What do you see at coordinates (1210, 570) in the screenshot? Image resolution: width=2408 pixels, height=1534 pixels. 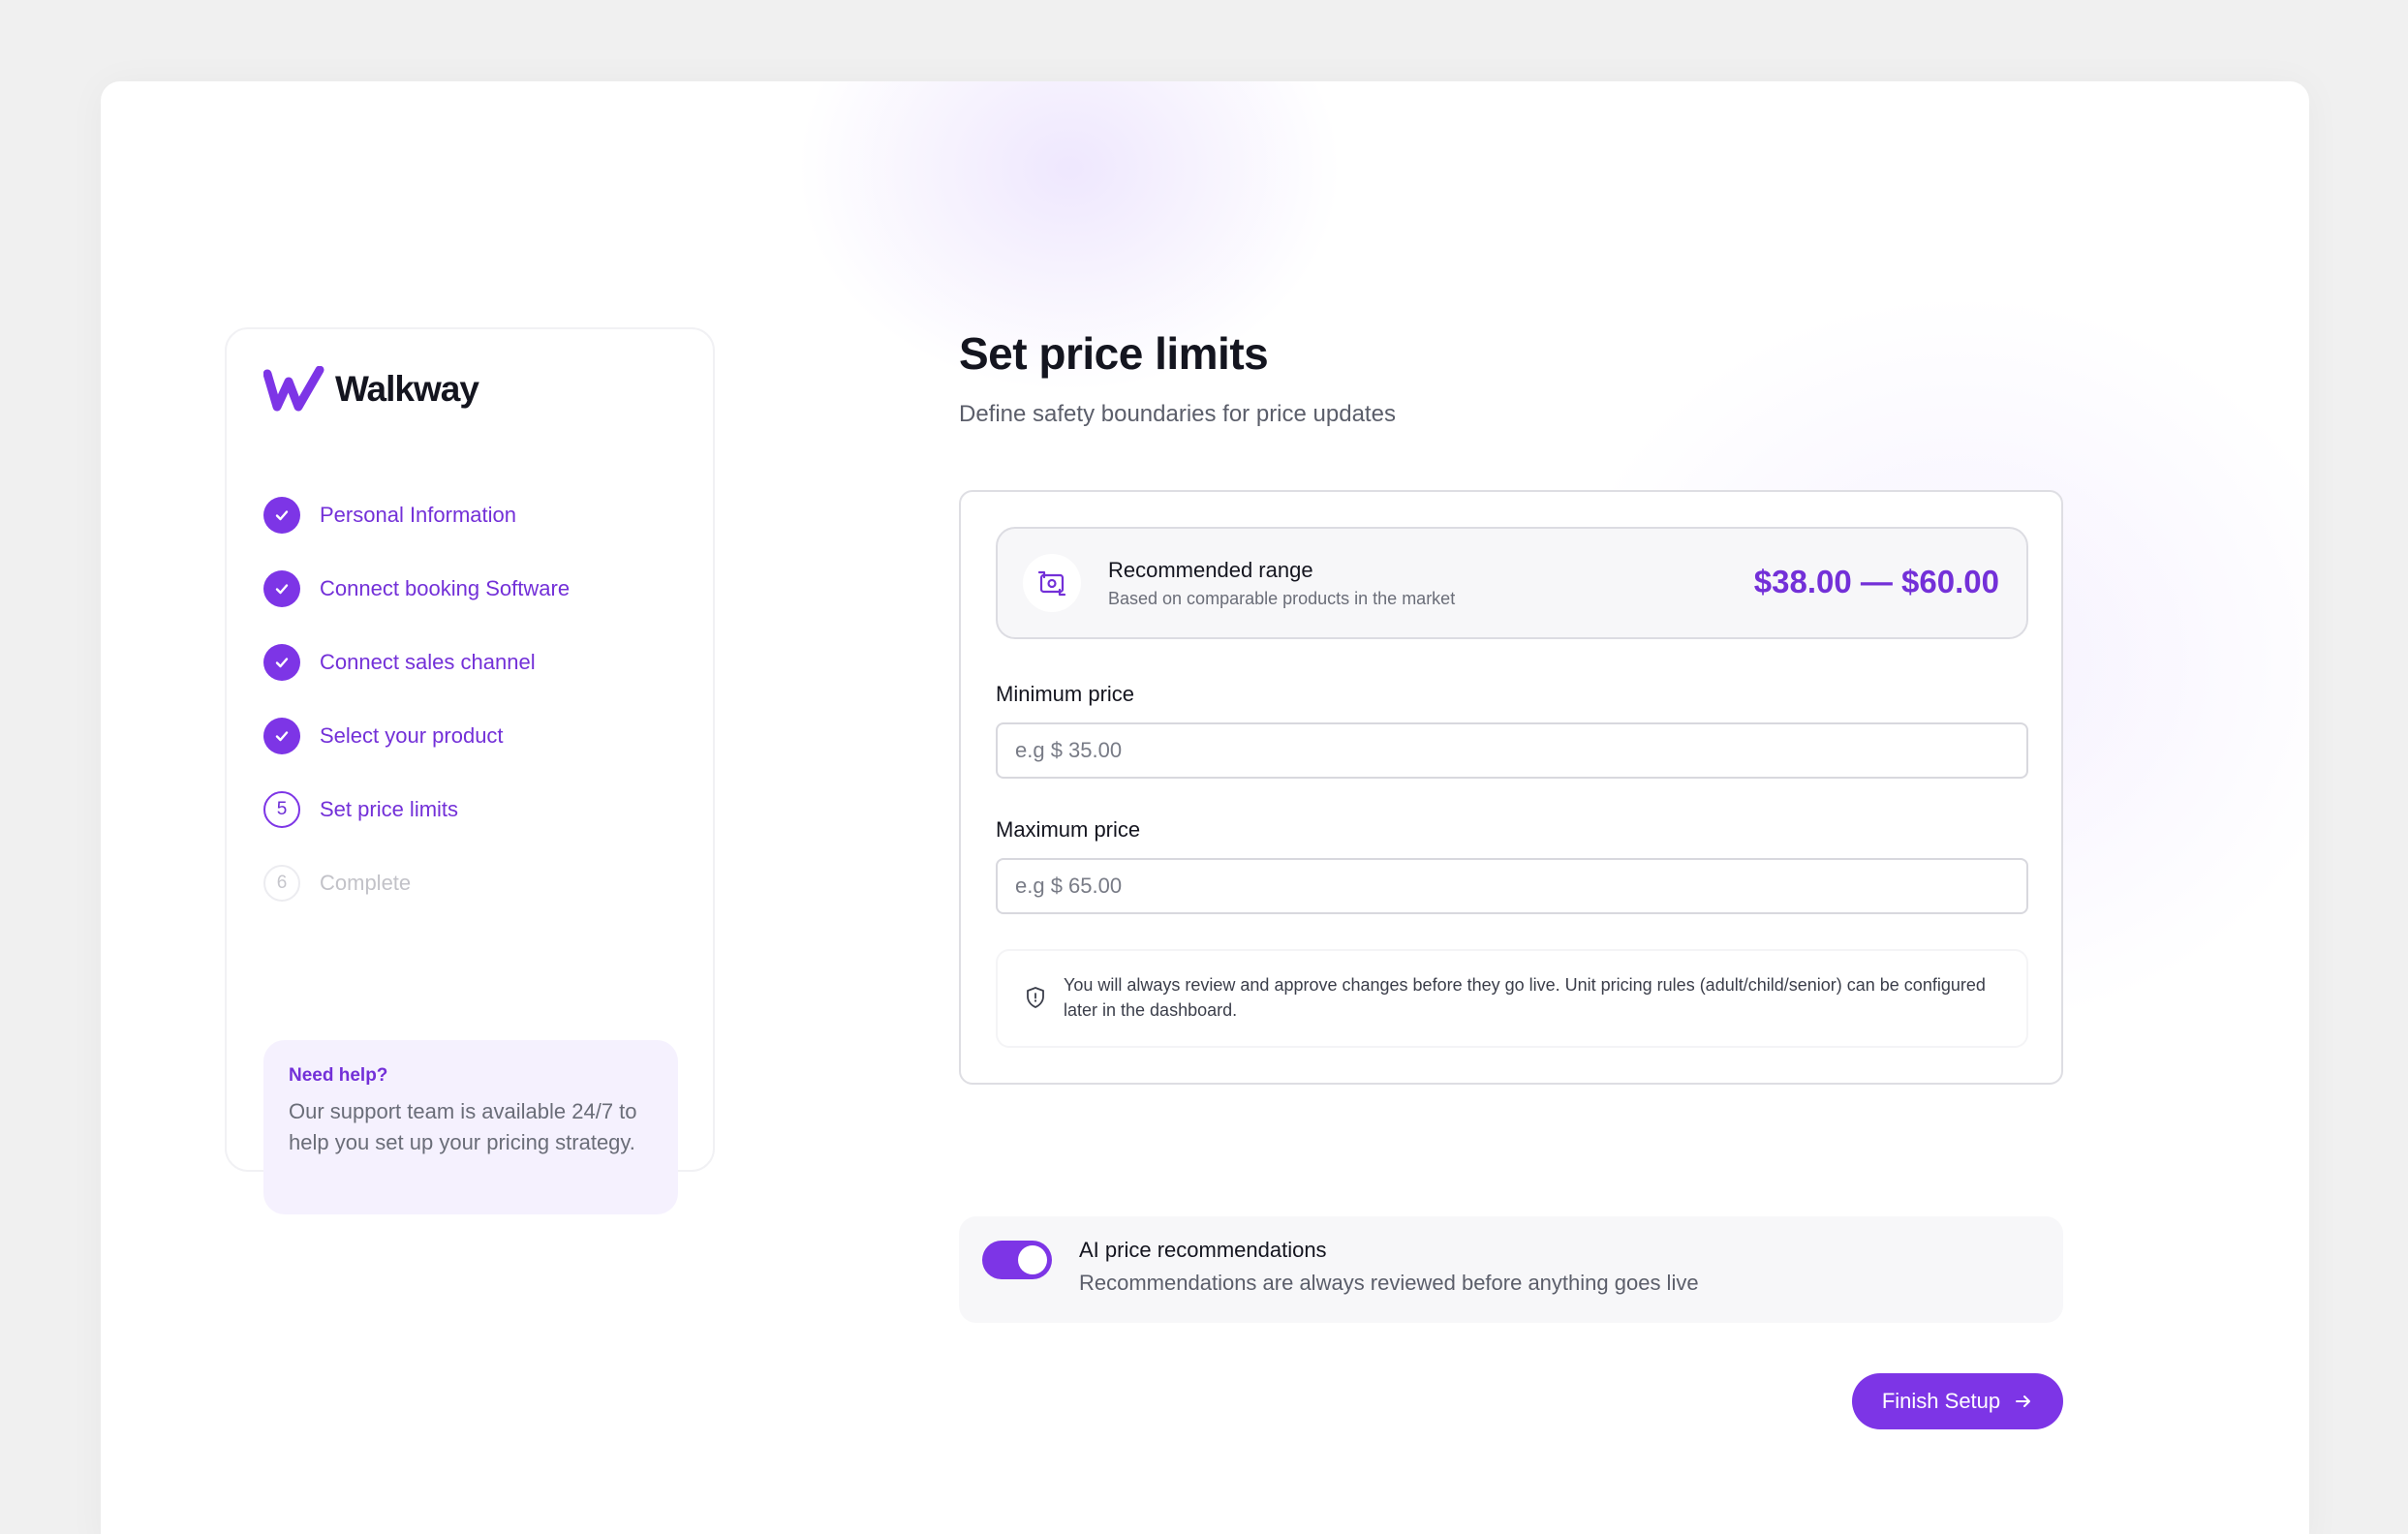 I see `range-title: Recommended range` at bounding box center [1210, 570].